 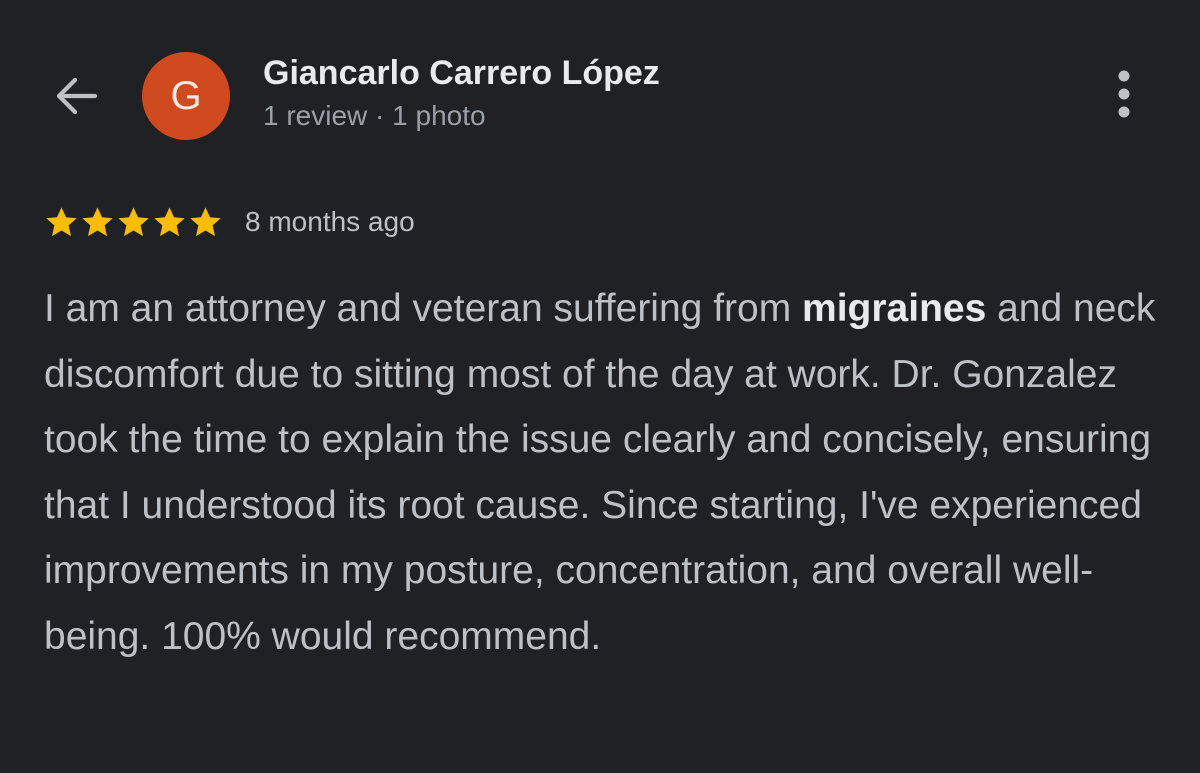 I want to click on more-vert-icon, so click(x=1124, y=94).